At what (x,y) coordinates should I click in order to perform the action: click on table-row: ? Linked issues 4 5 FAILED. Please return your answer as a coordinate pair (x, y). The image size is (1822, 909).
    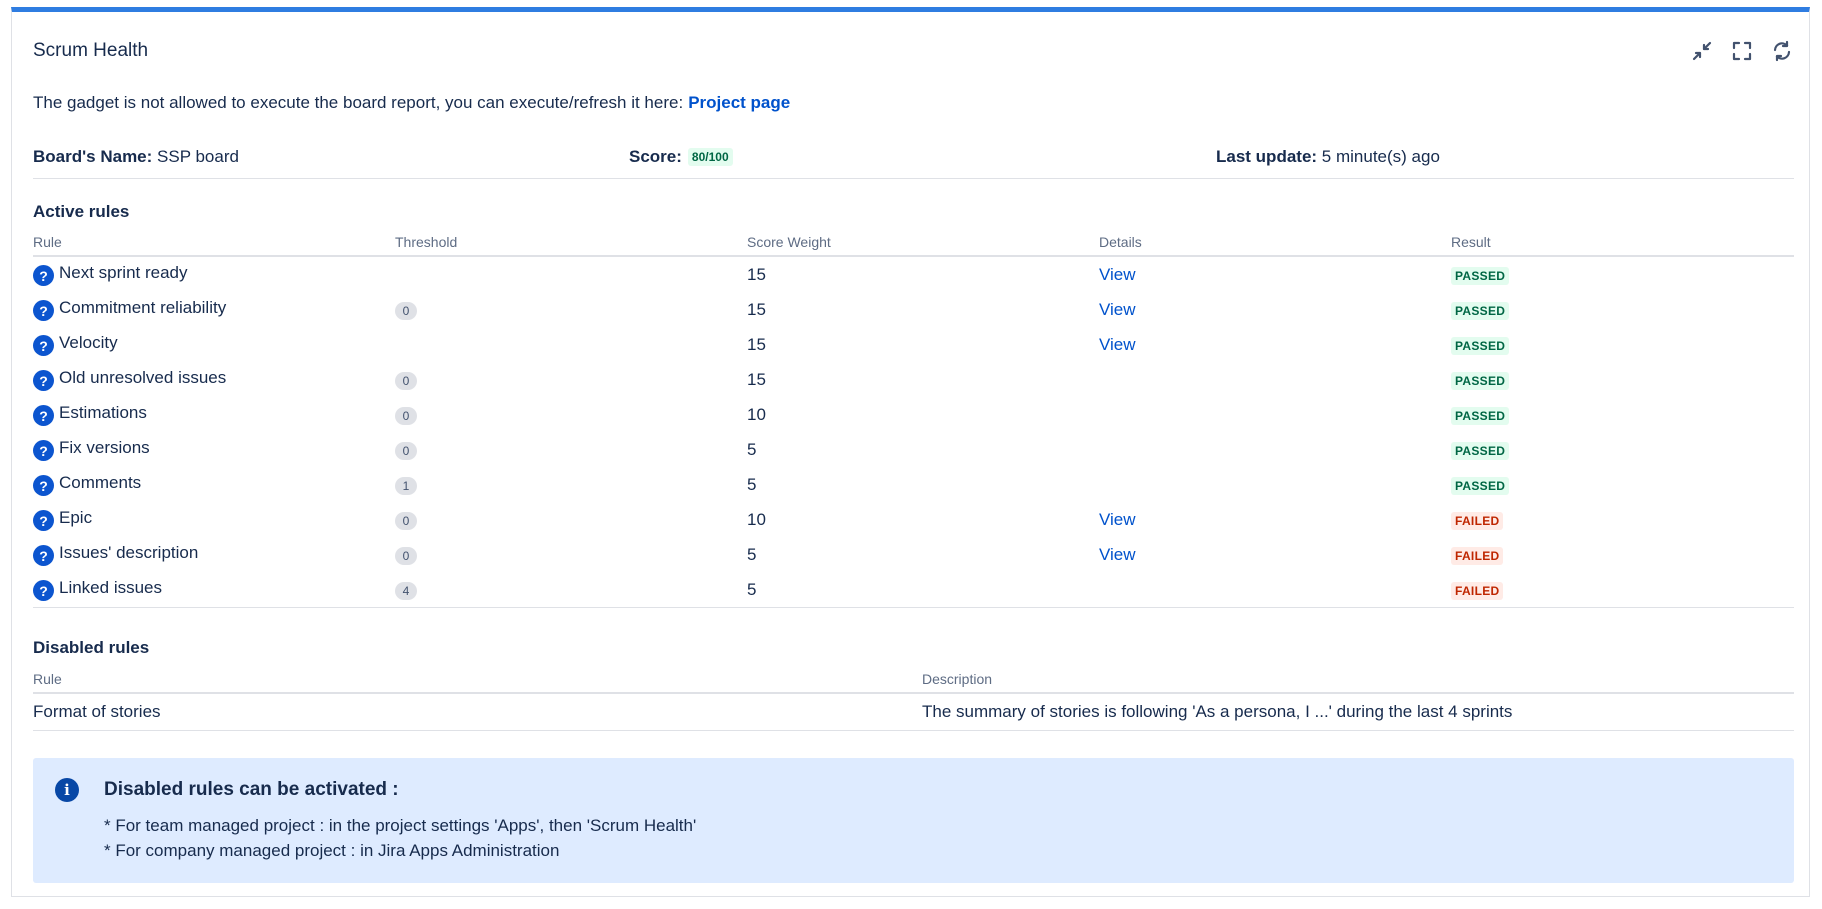
    Looking at the image, I should click on (913, 590).